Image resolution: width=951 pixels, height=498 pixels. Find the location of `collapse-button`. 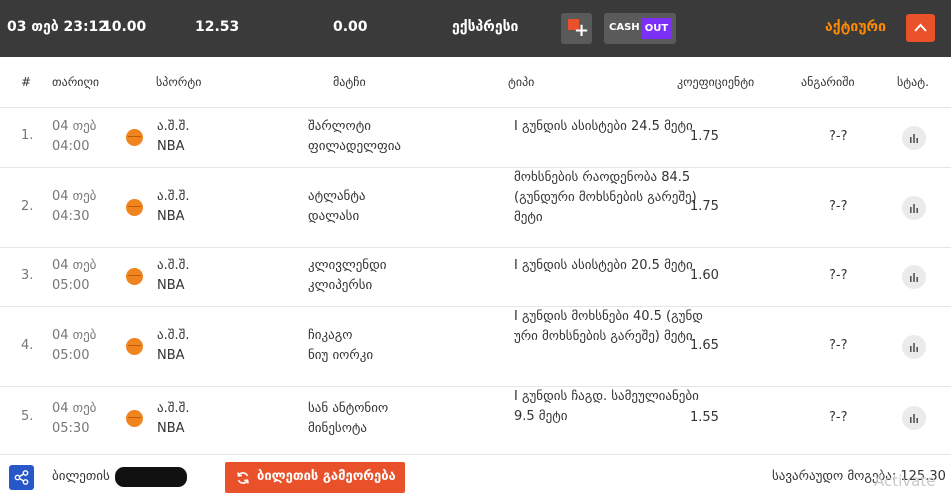

collapse-button is located at coordinates (920, 28).